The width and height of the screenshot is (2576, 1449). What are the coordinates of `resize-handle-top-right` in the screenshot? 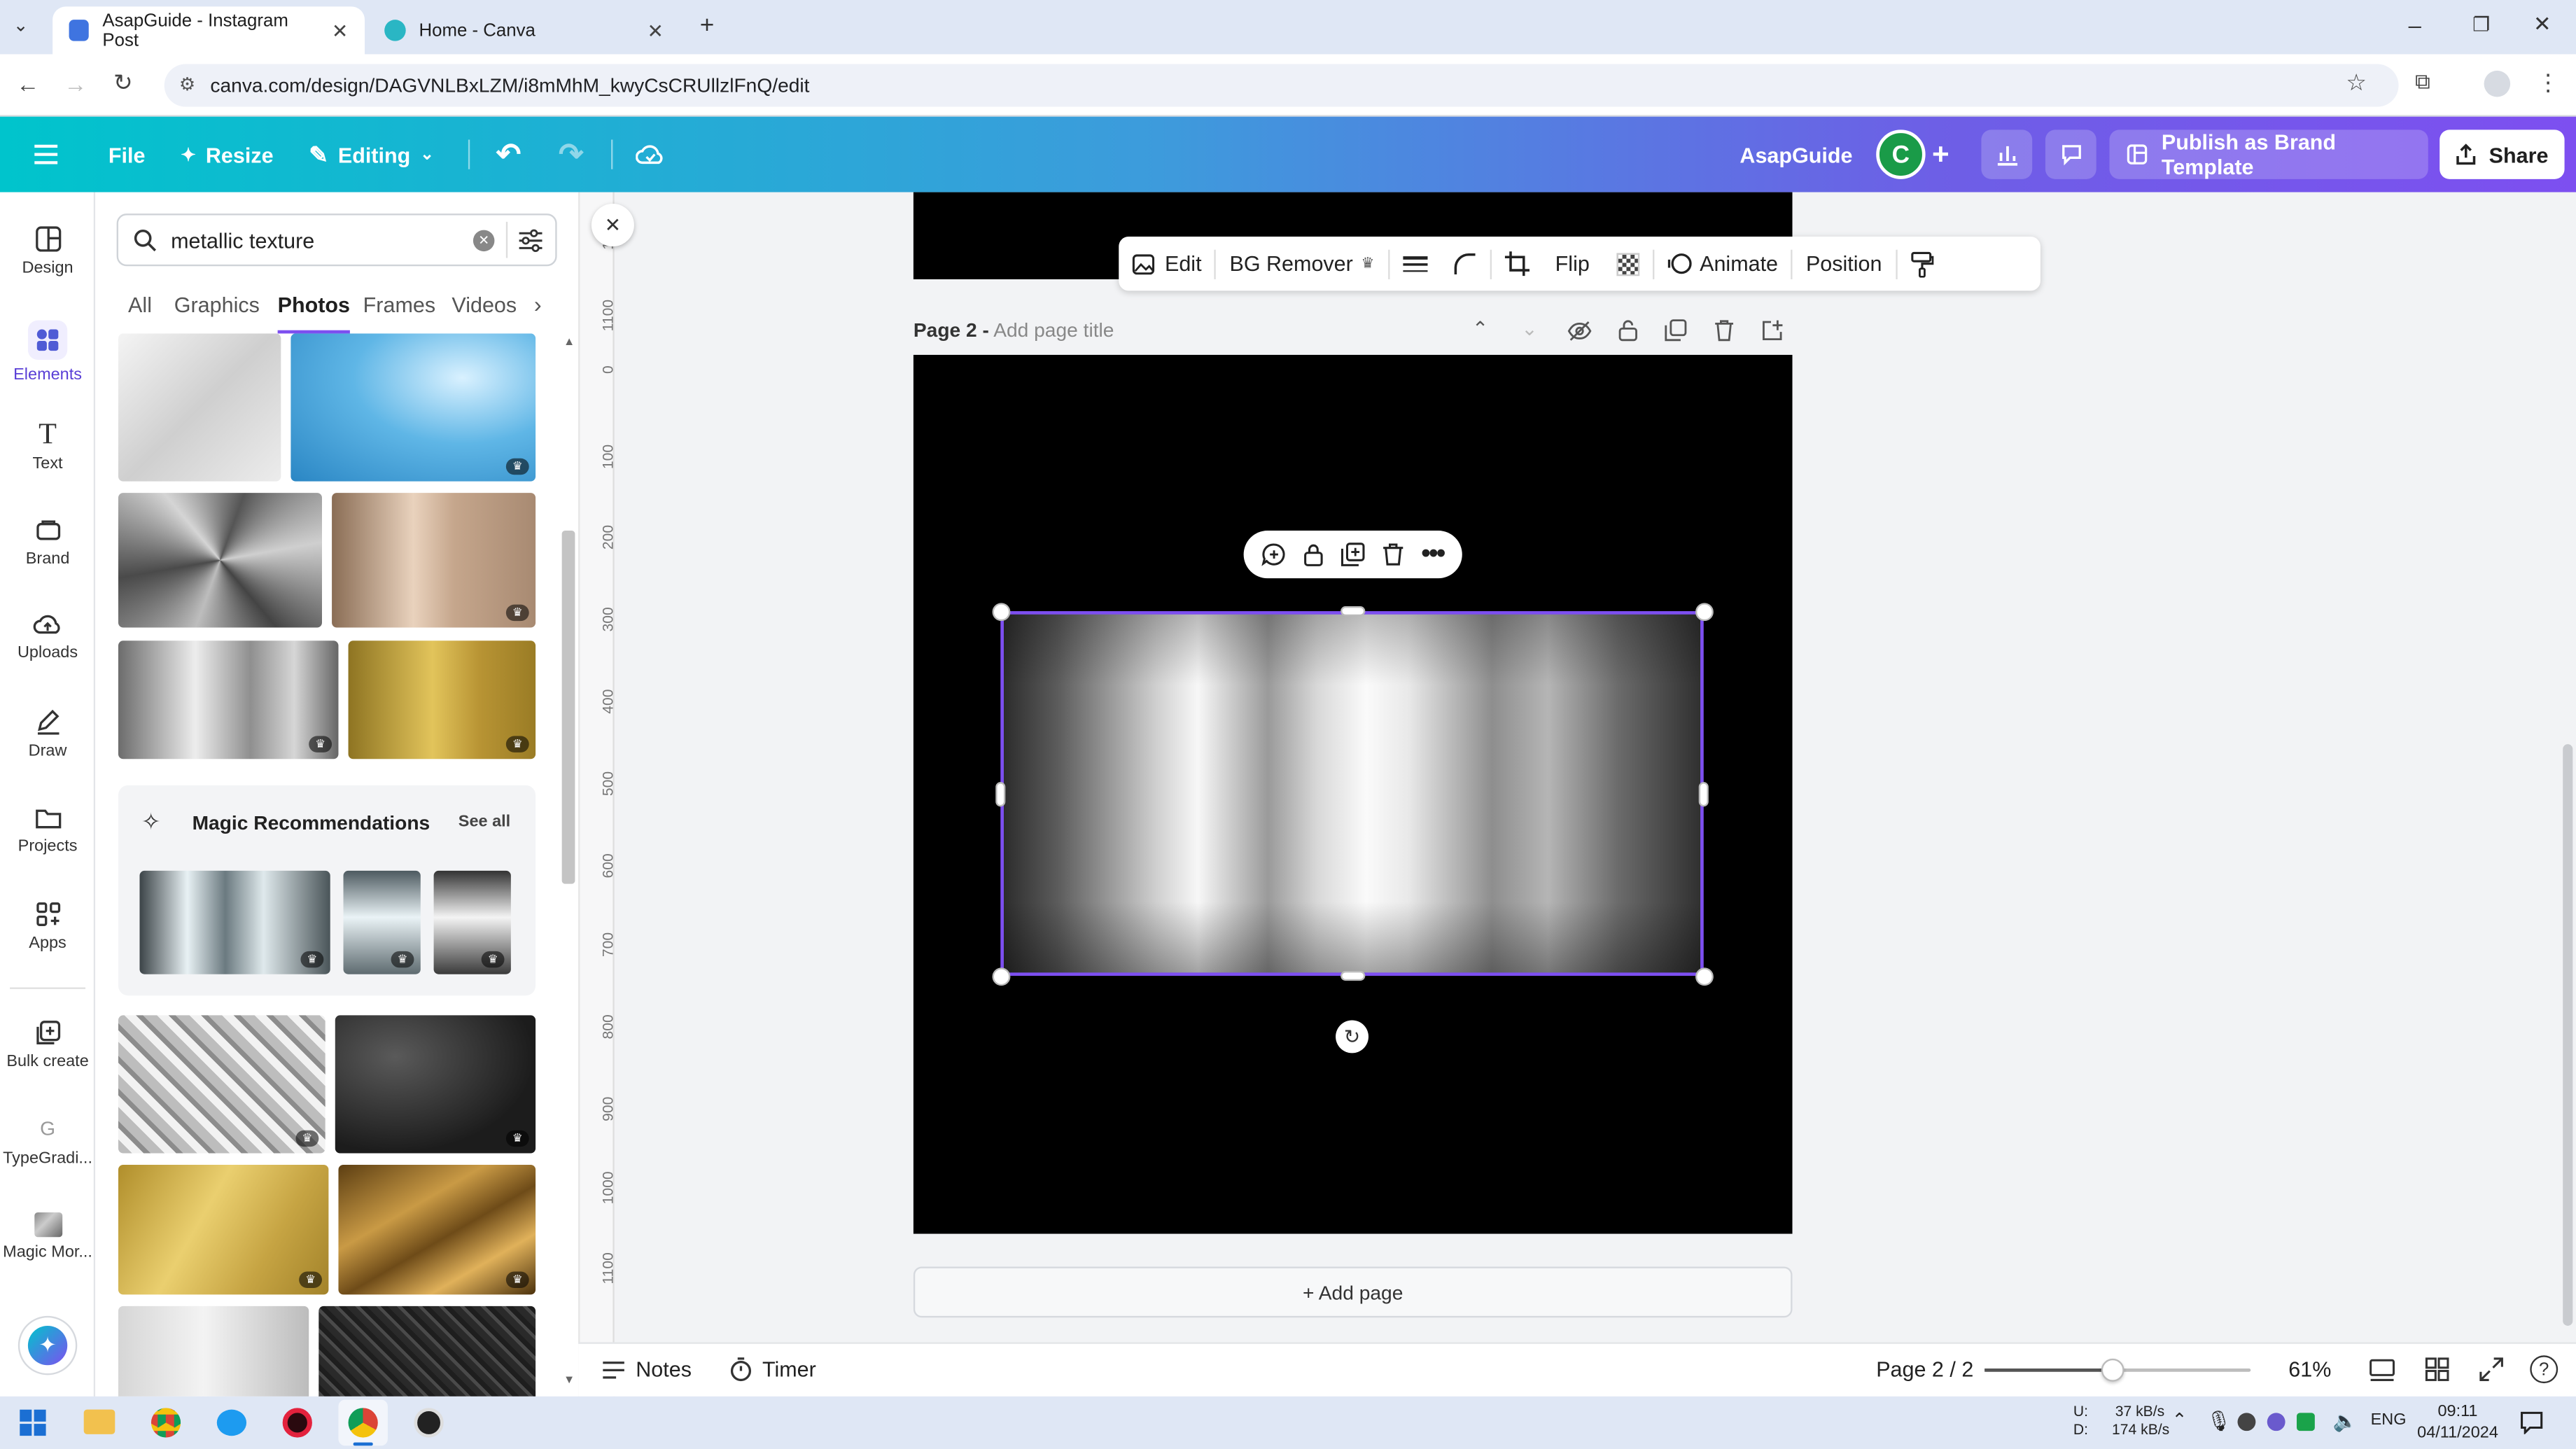 It's located at (1704, 612).